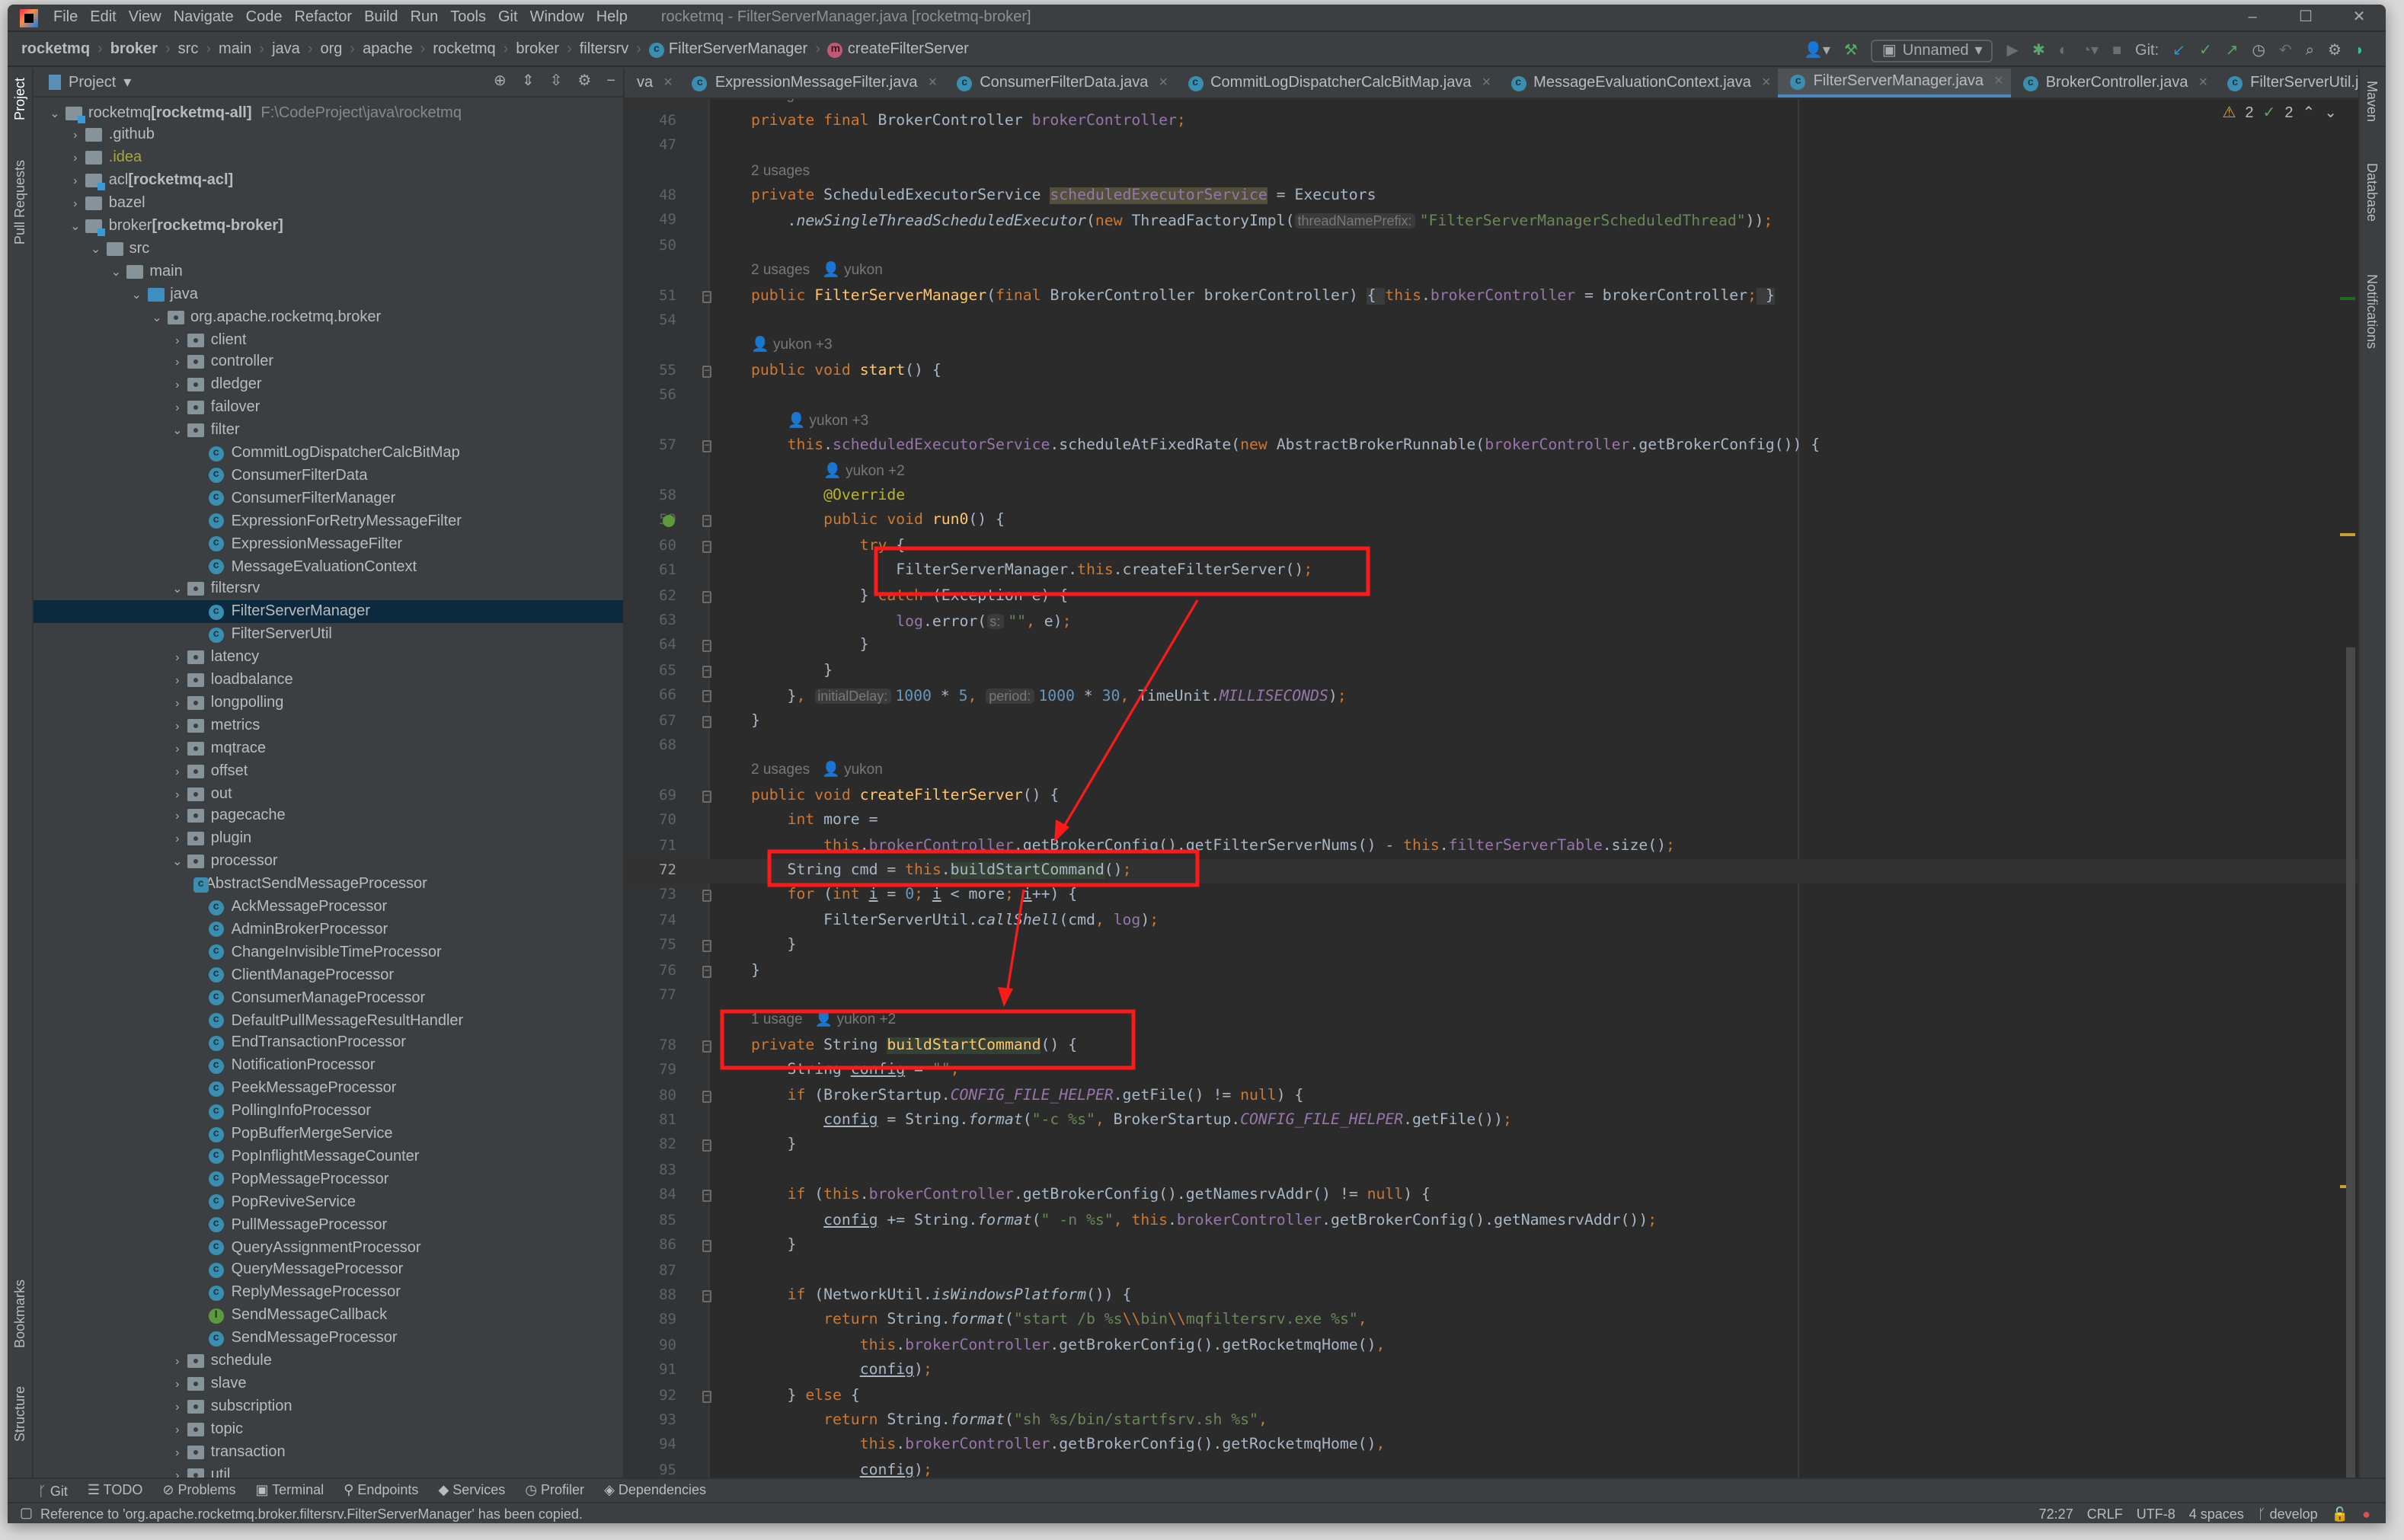 This screenshot has height=1540, width=2404. I want to click on breadcrumb-item: java, so click(286, 49).